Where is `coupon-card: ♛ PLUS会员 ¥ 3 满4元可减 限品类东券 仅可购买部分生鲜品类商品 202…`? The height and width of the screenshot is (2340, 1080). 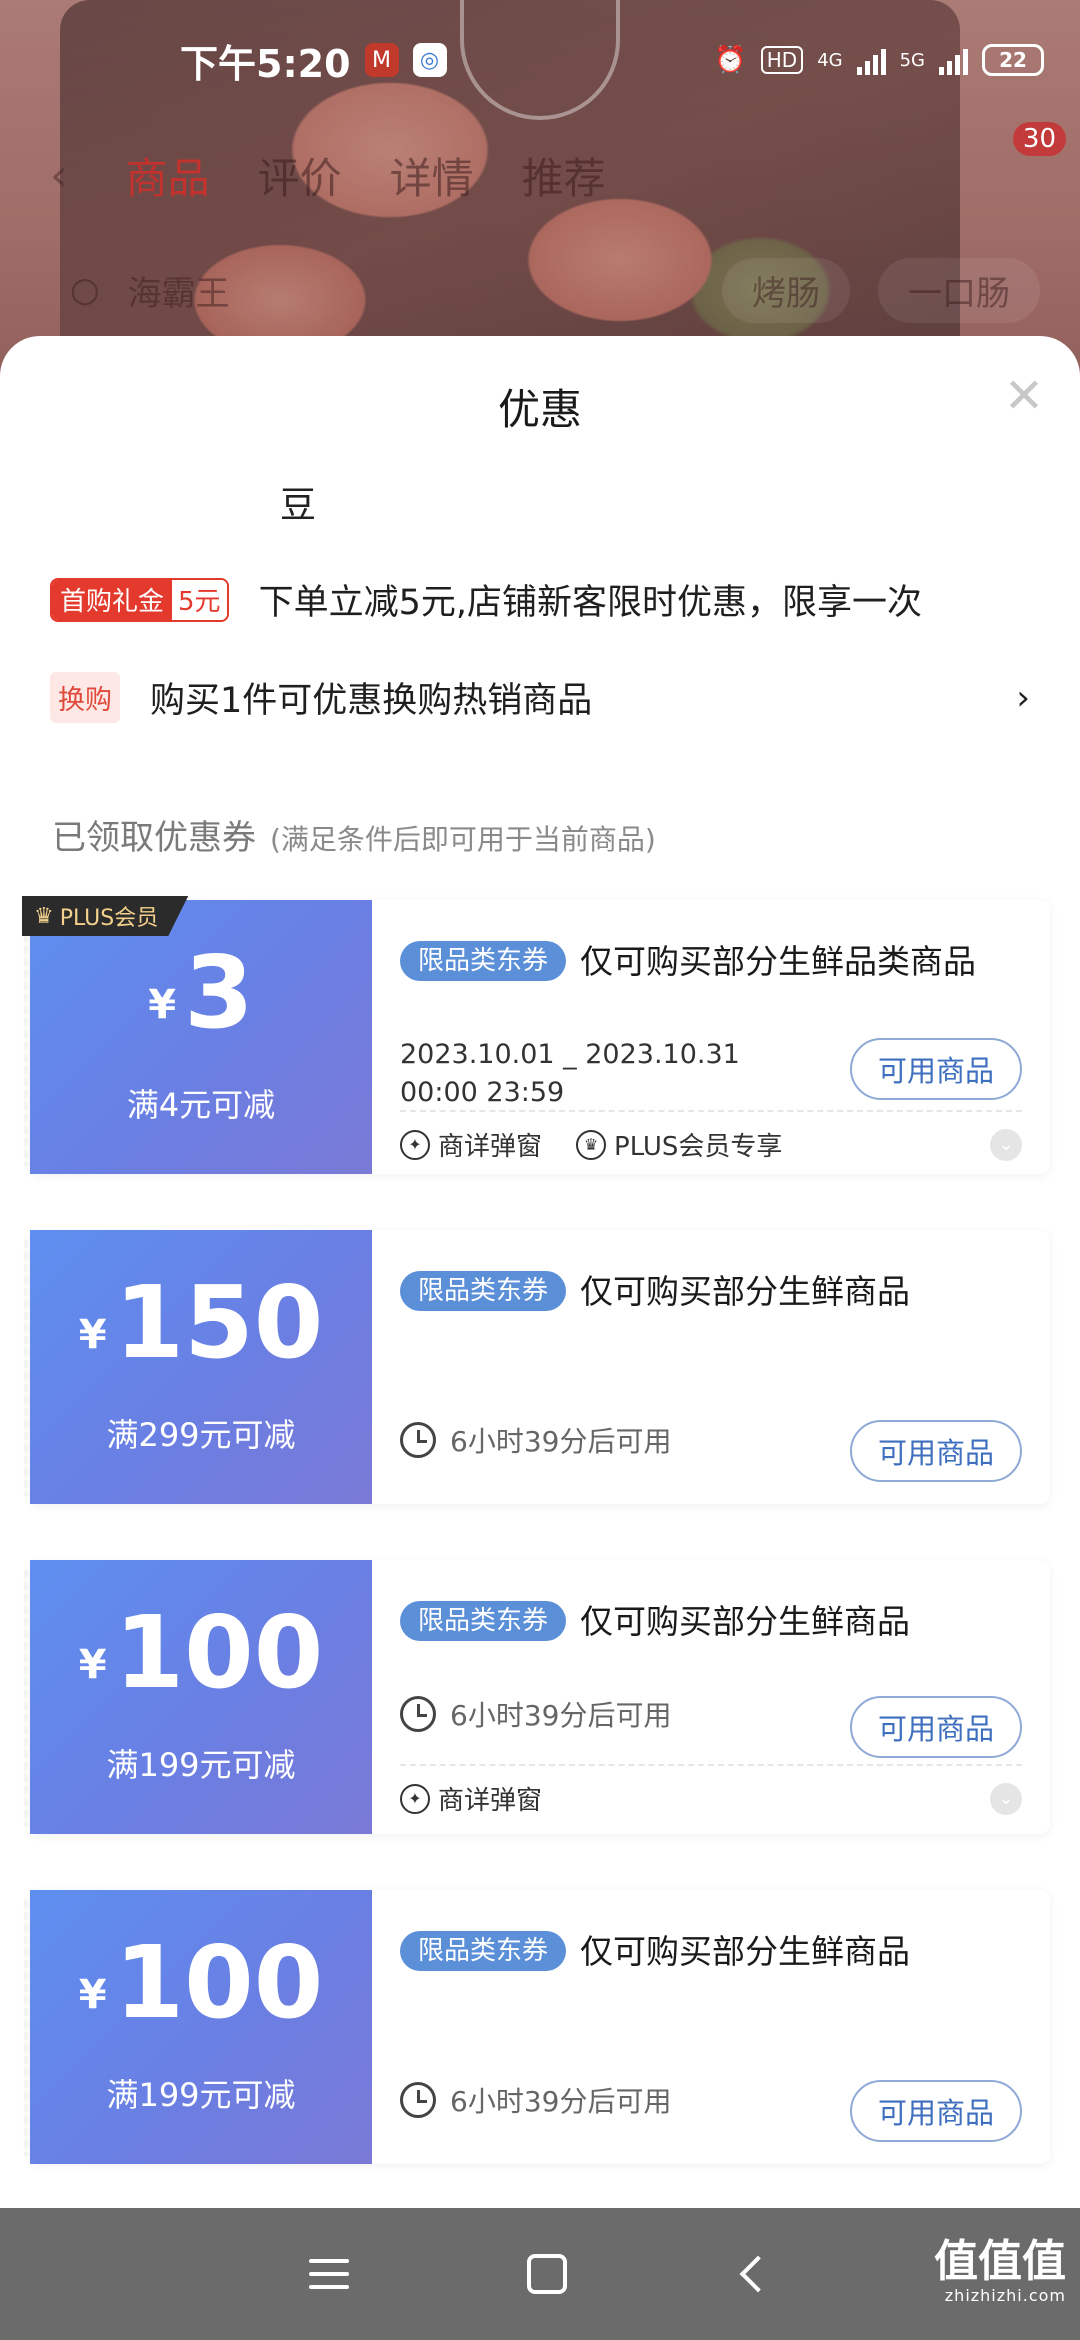
coupon-card: ♛ PLUS会员 ¥ 3 满4元可减 限品类东券 仅可购买部分生鲜品类商品 202… is located at coordinates (536, 1035).